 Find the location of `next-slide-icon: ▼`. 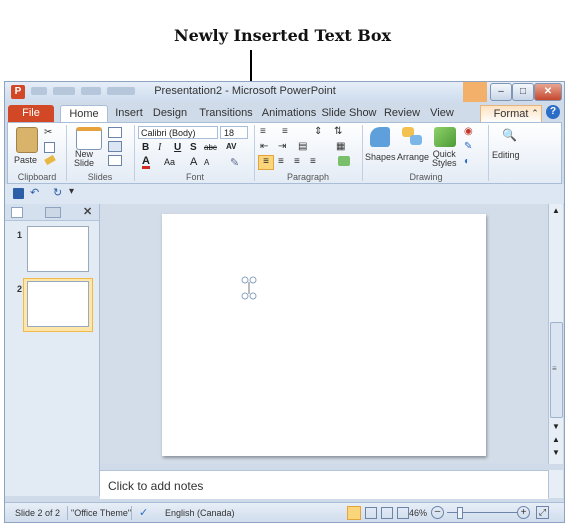

next-slide-icon: ▼ is located at coordinates (556, 452).